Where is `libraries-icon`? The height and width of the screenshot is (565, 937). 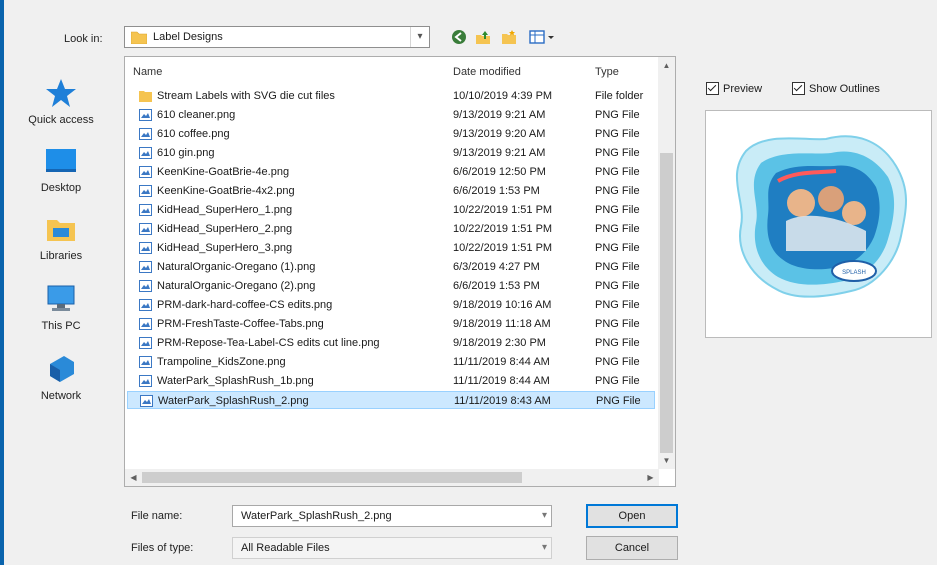
libraries-icon is located at coordinates (61, 230).